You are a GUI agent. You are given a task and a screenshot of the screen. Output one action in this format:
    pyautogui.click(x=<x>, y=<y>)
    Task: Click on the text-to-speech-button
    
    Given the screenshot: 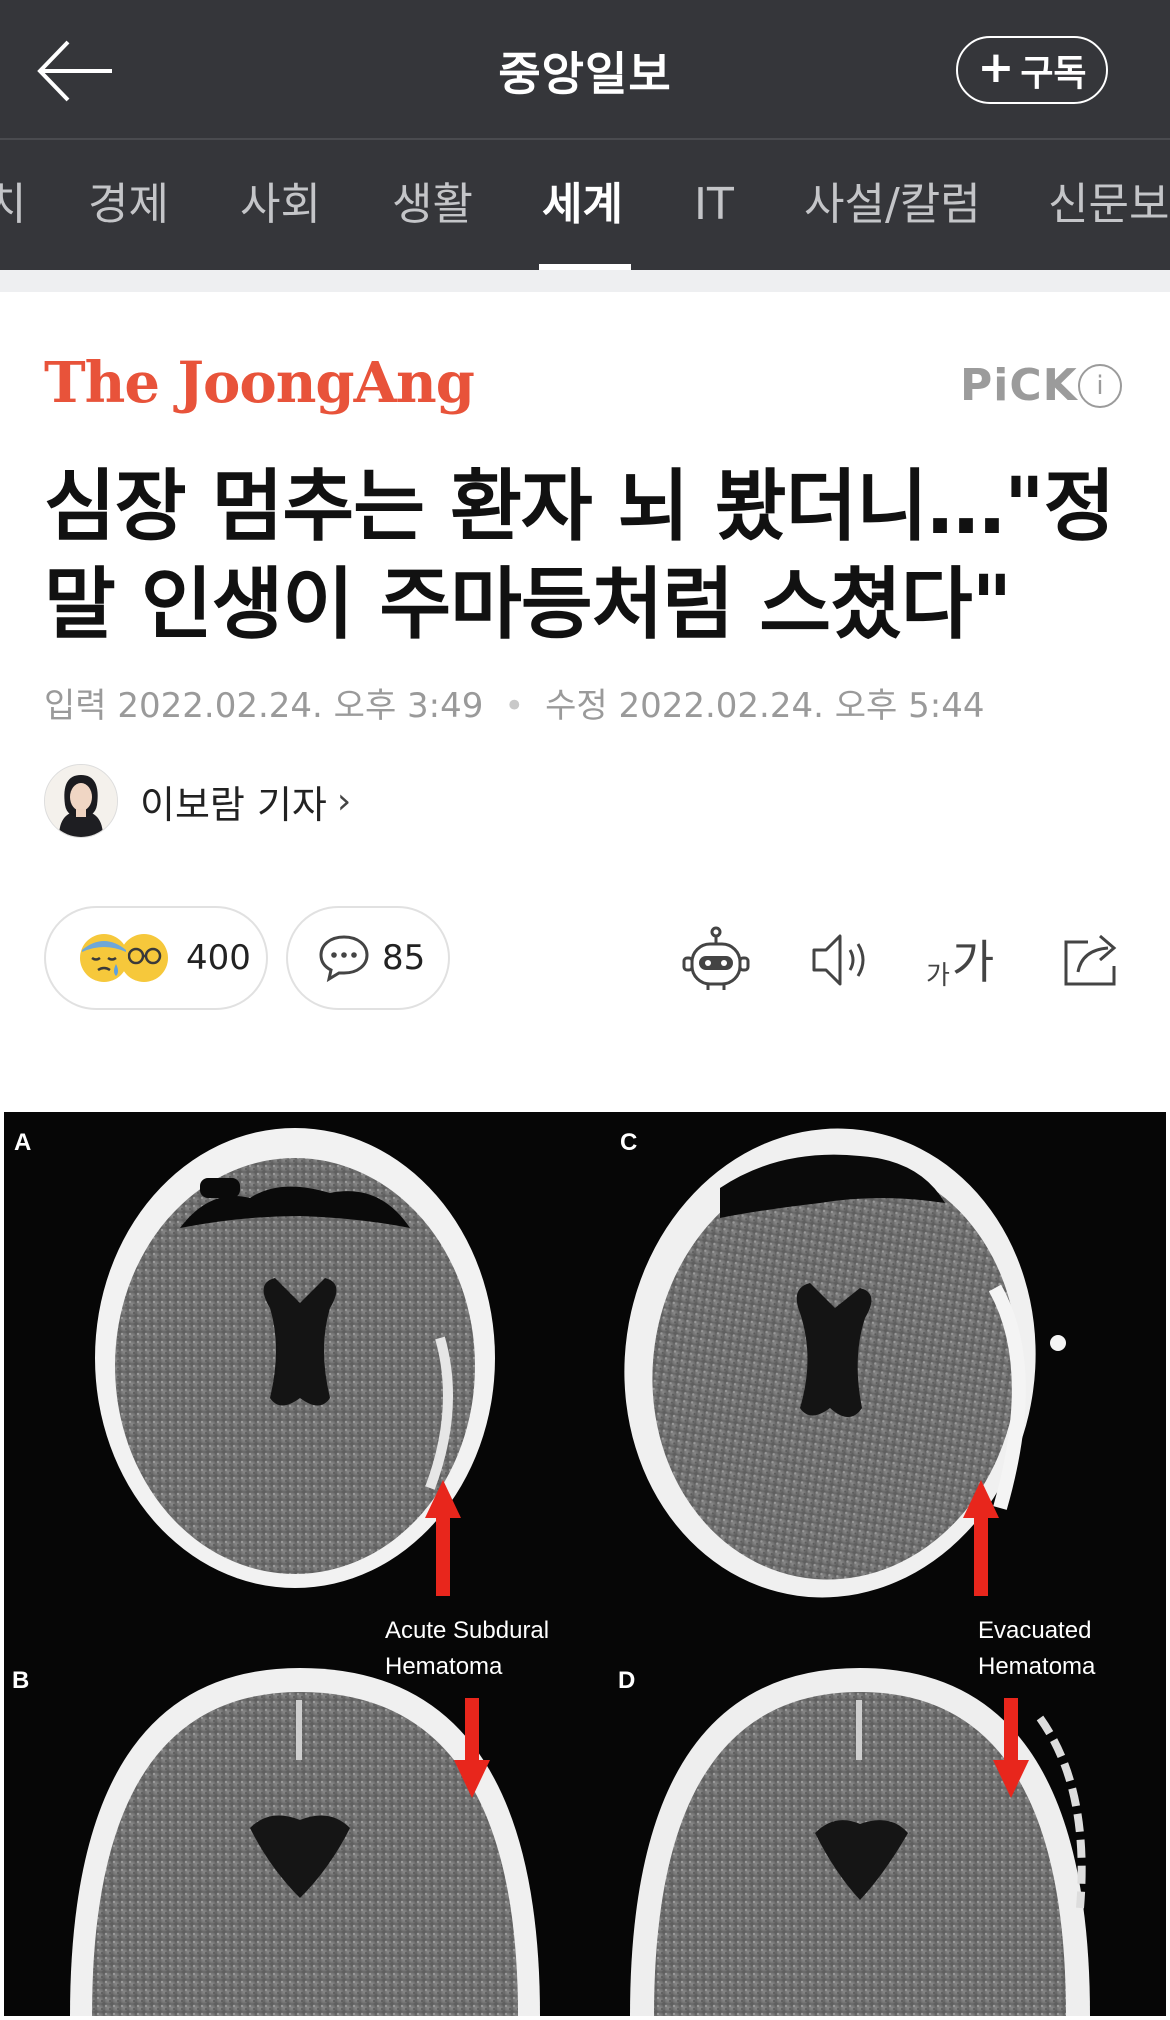 What is the action you would take?
    pyautogui.click(x=842, y=960)
    